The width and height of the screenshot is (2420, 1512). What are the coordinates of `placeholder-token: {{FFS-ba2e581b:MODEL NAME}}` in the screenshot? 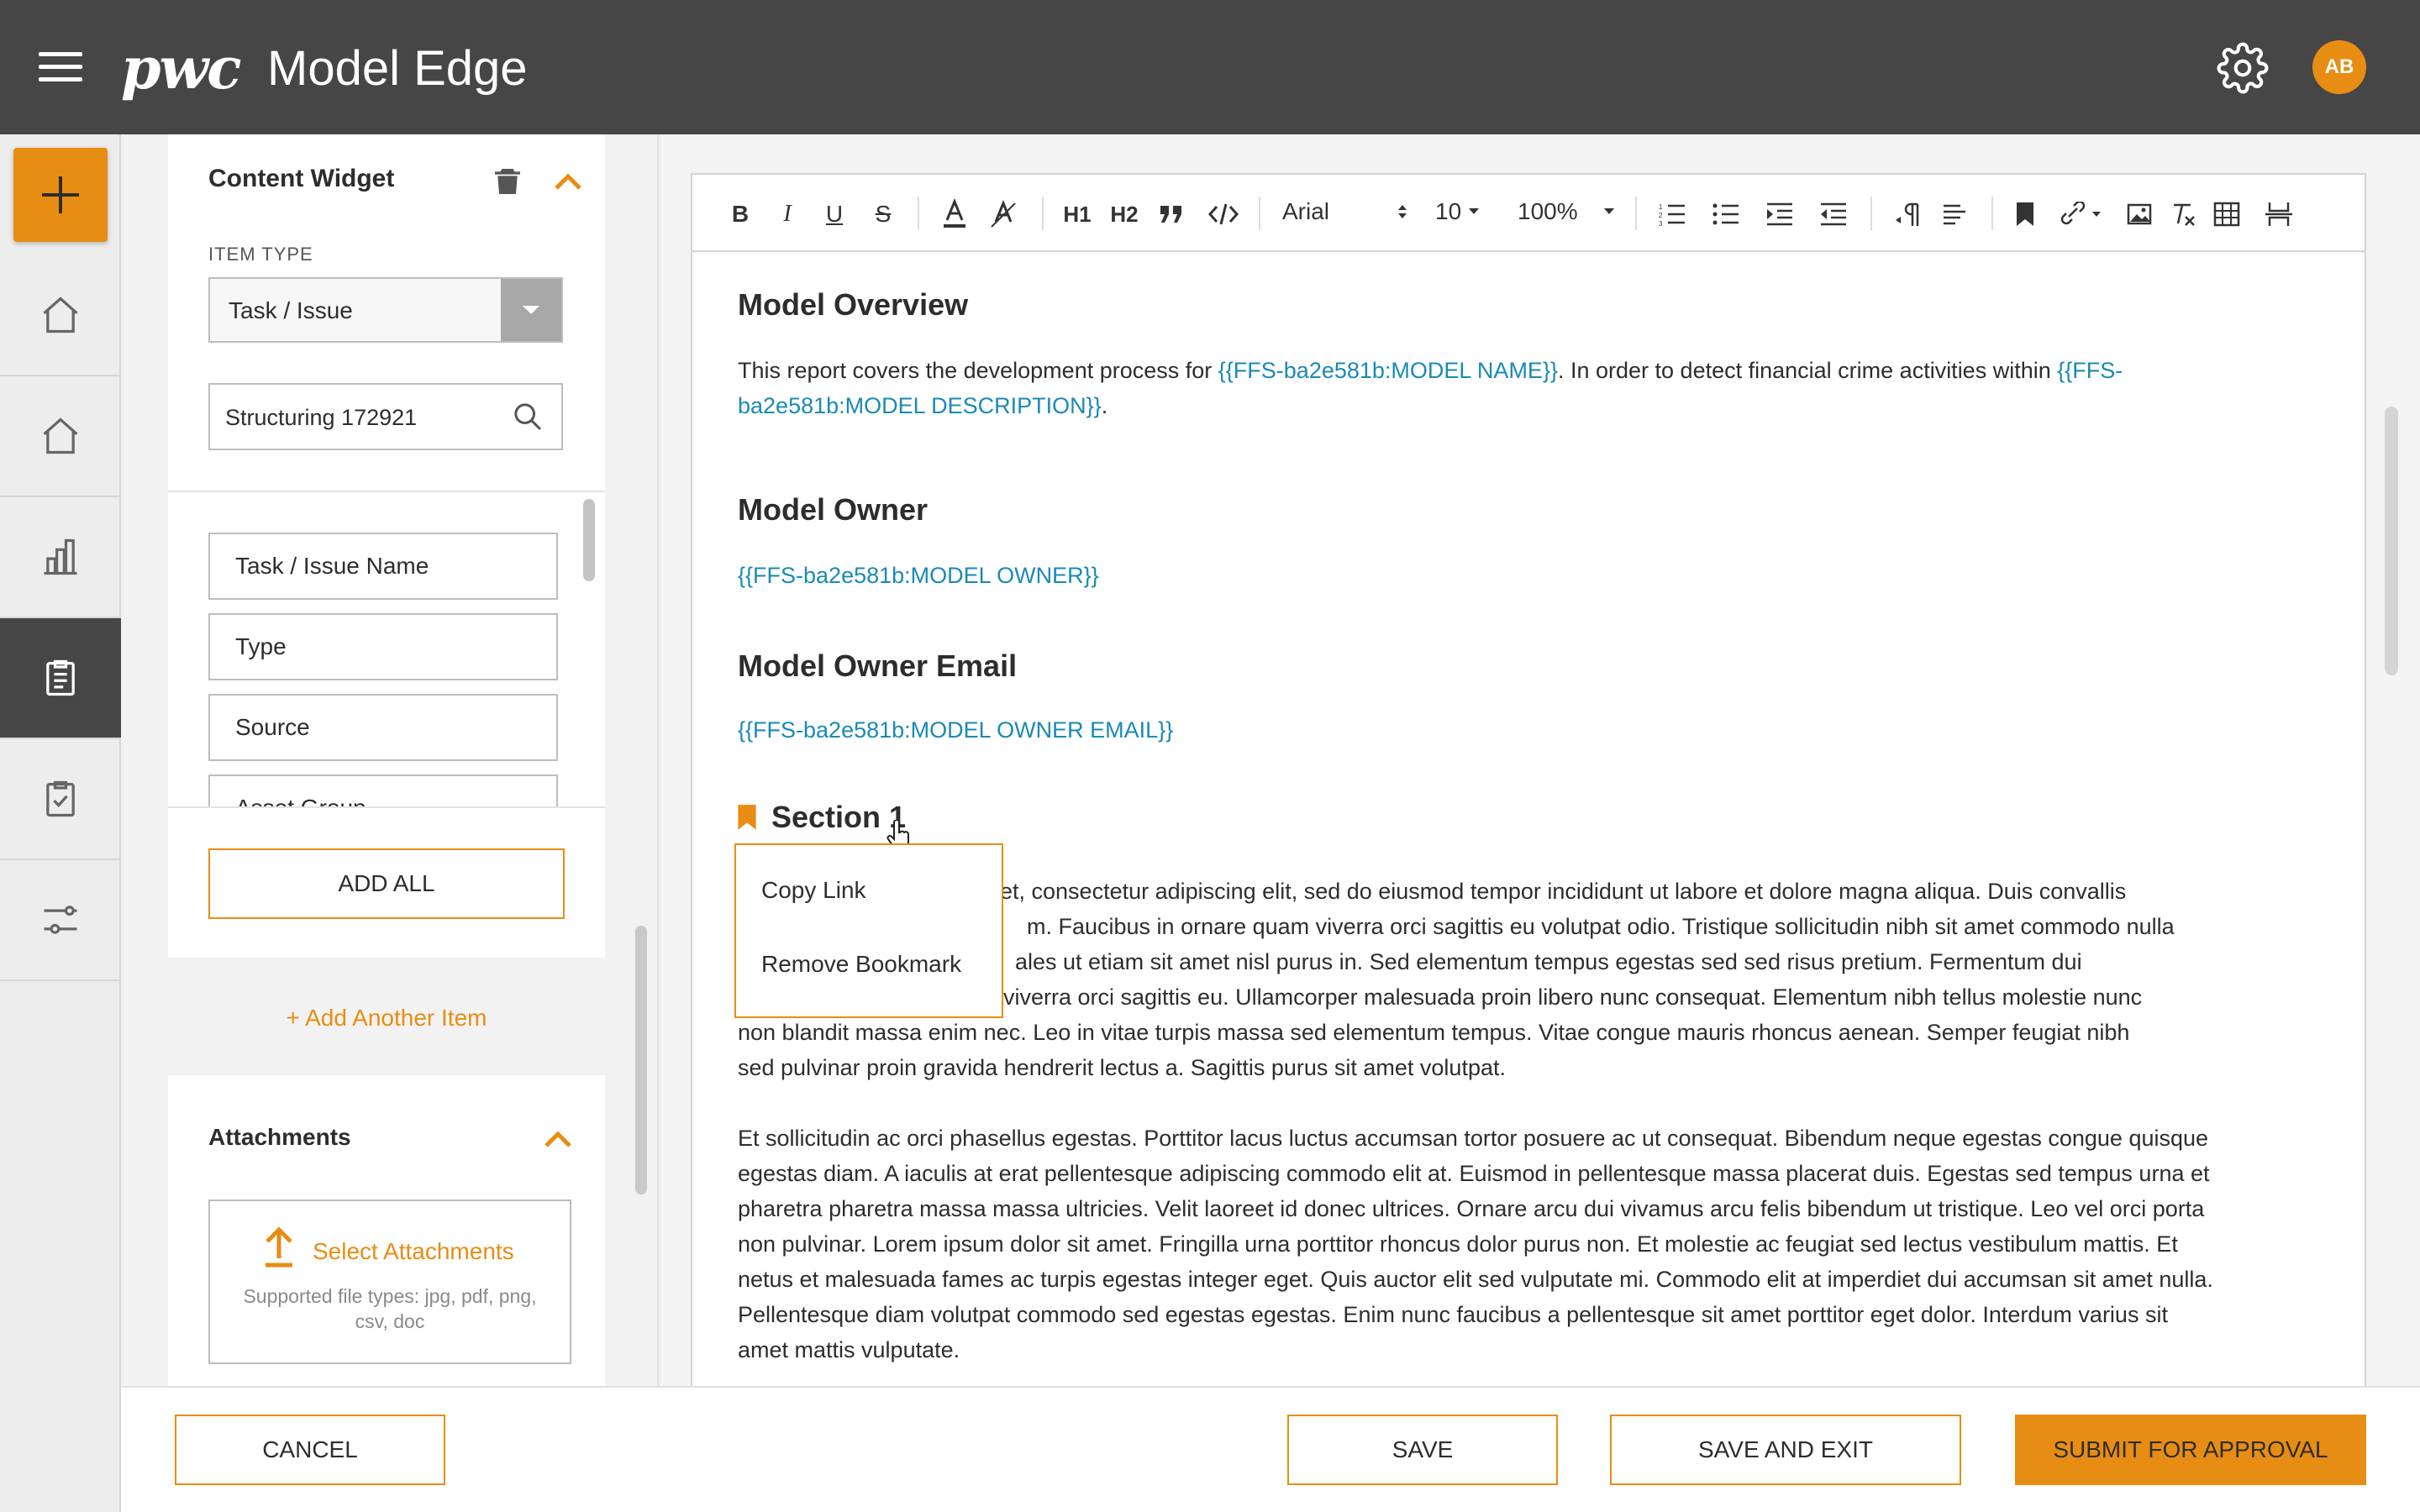 It's located at (1388, 370).